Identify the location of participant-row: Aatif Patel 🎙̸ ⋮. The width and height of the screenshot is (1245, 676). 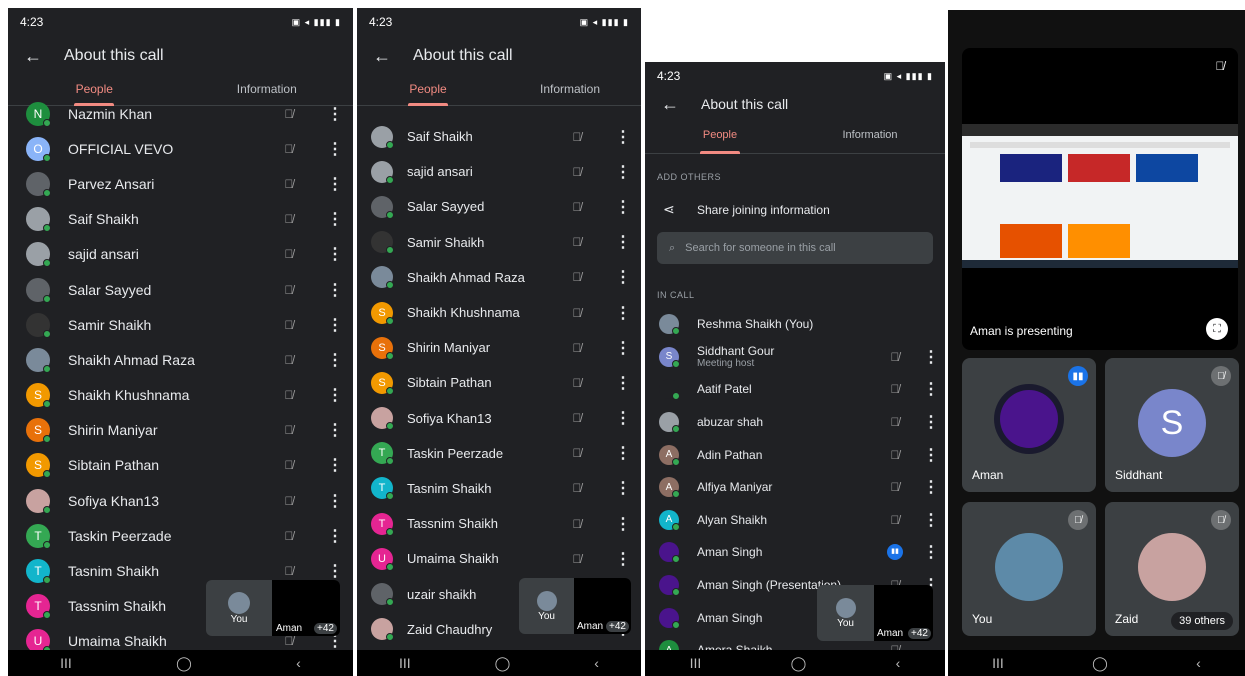
(795, 389).